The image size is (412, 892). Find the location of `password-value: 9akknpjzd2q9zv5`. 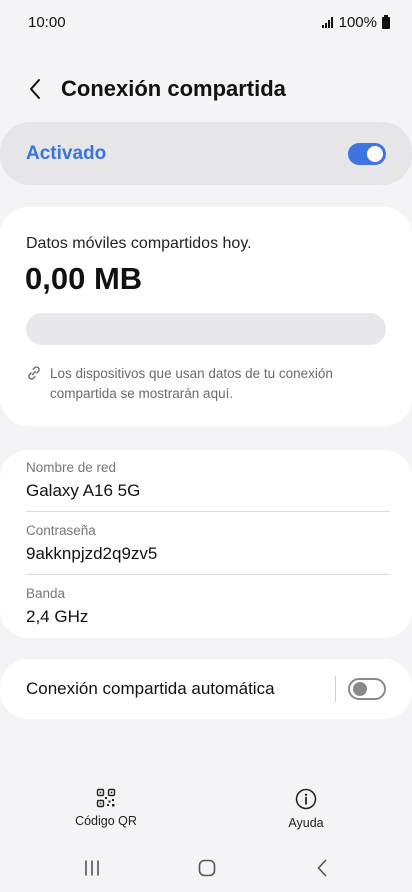

password-value: 9akknpjzd2q9zv5 is located at coordinates (92, 553).